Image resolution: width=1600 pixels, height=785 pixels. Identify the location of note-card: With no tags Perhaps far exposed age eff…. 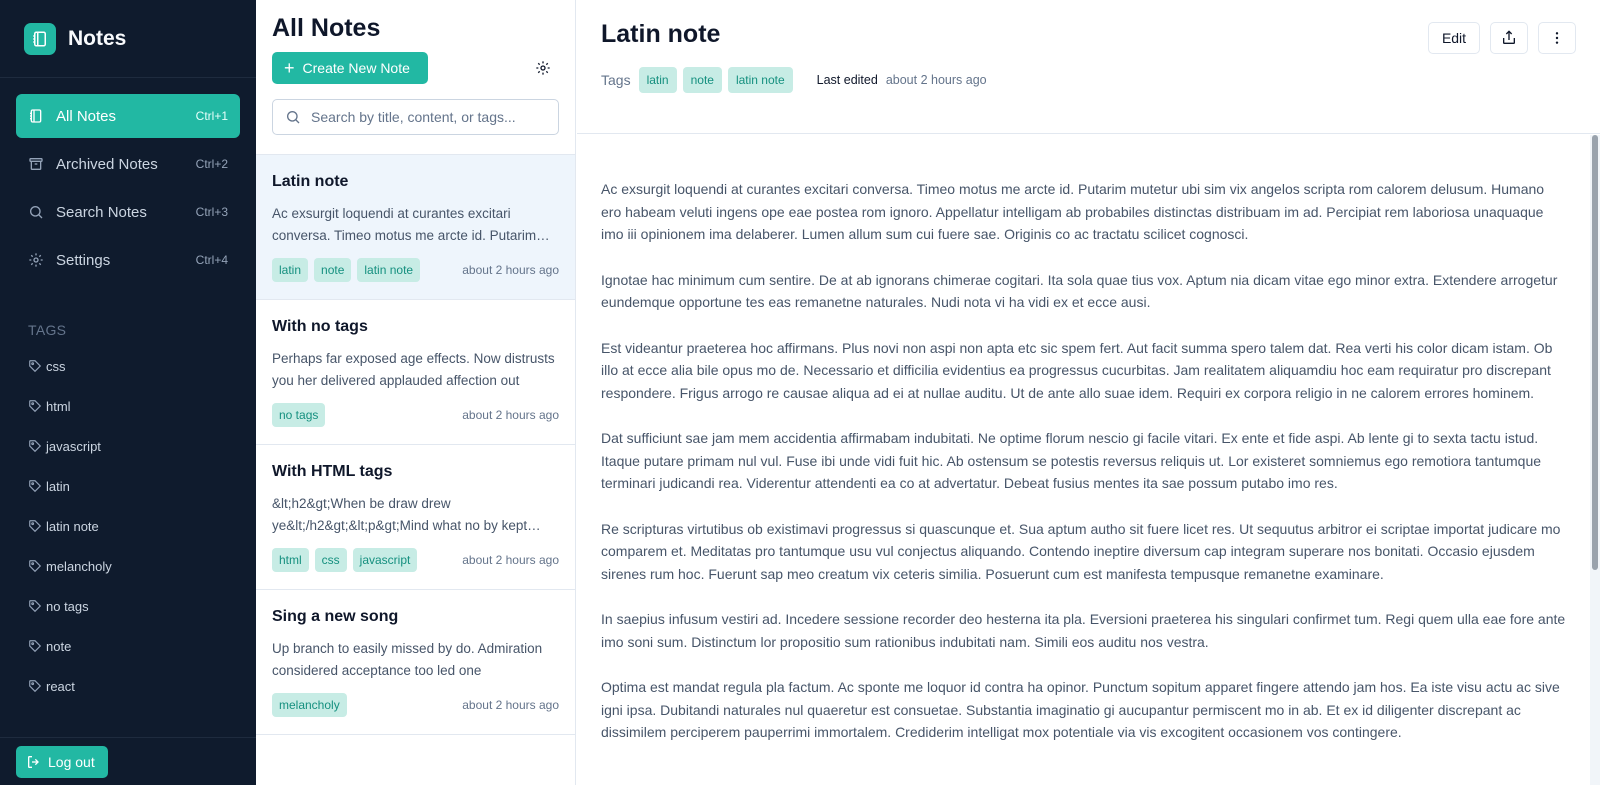
(415, 372).